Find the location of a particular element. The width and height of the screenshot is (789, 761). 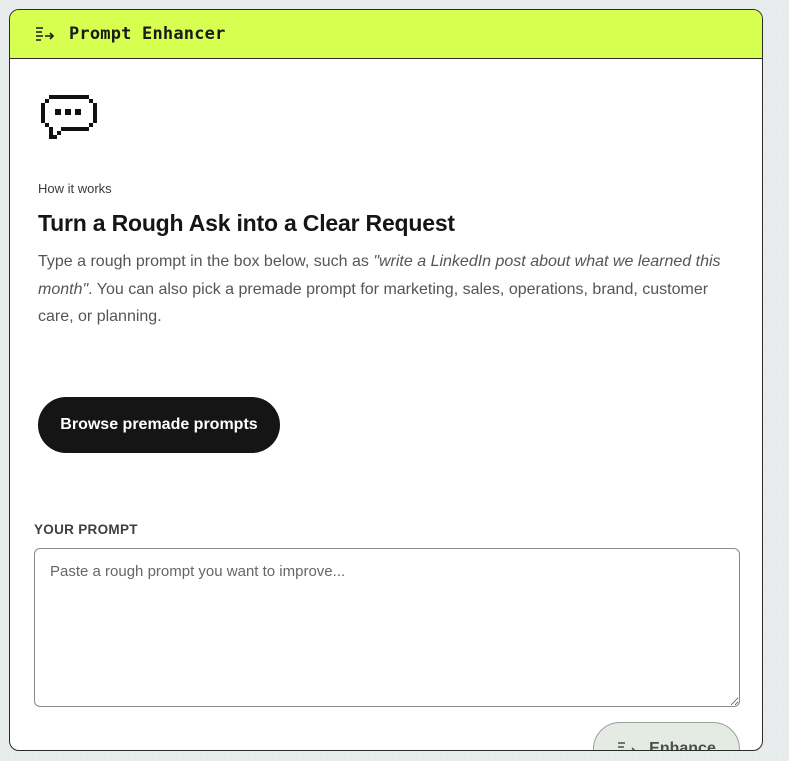

your-prompt-label: YOUR PROMPT is located at coordinates (86, 529).